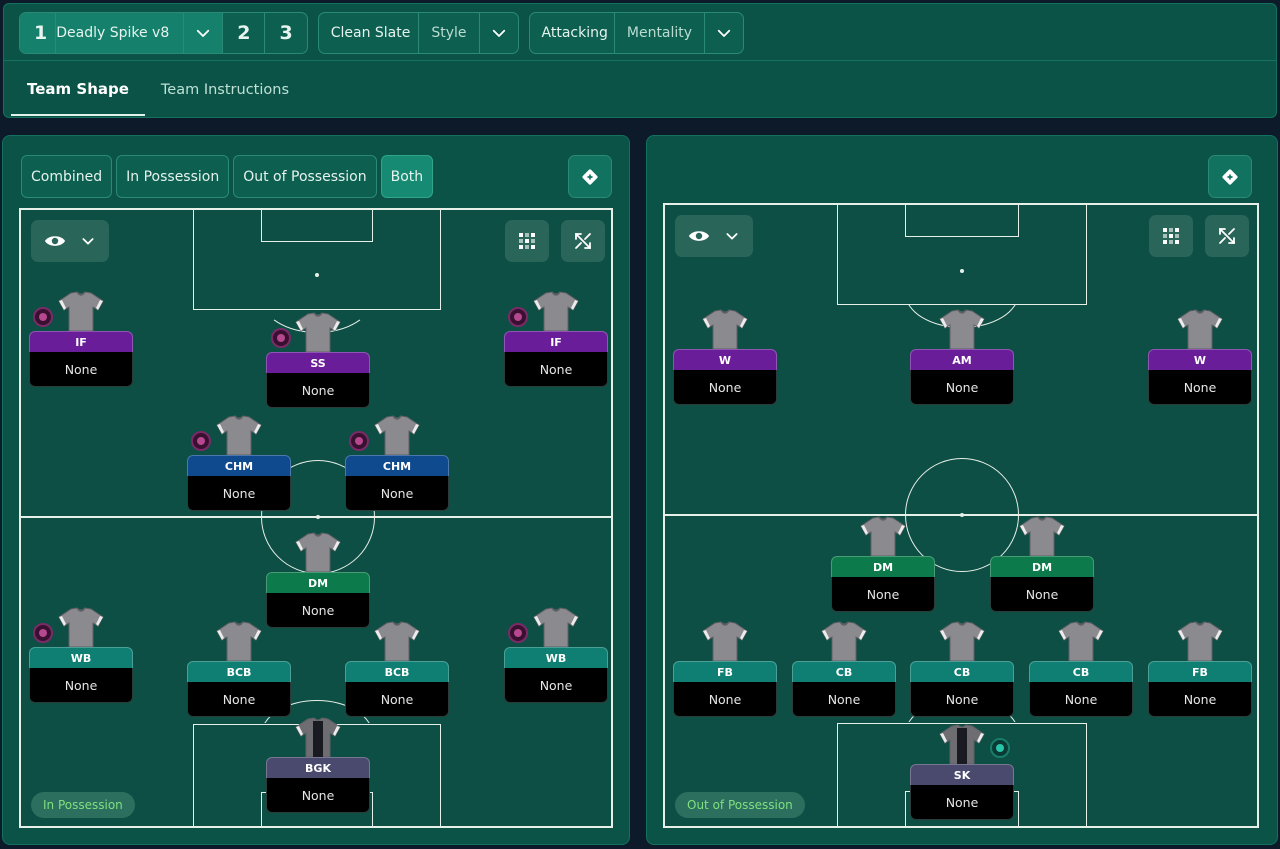 This screenshot has height=849, width=1280. What do you see at coordinates (318, 767) in the screenshot?
I see `player-role-label: BGK` at bounding box center [318, 767].